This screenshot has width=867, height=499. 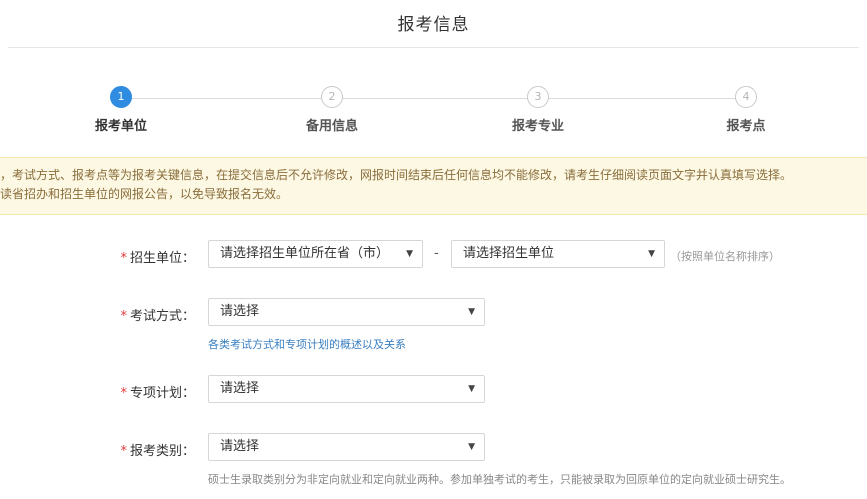 I want to click on apply-category-label-text: 报考类别：, so click(x=162, y=451).